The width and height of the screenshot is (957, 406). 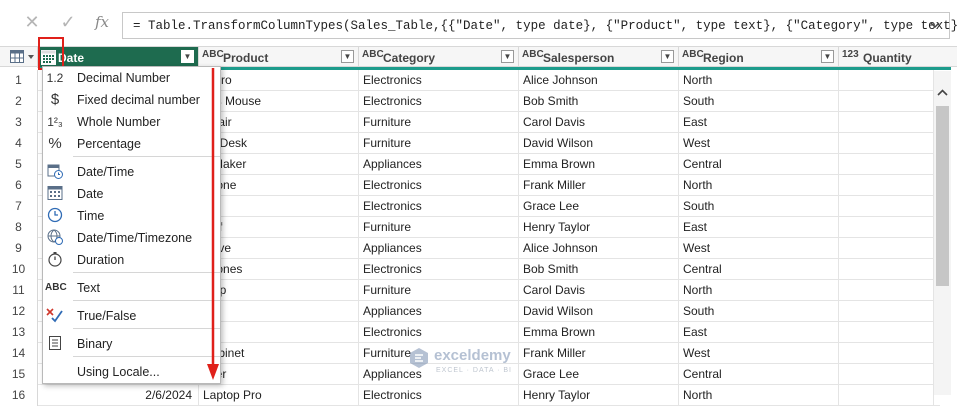 I want to click on menu-item-decimal-number: 1.2 Decimal Number, so click(x=131, y=78).